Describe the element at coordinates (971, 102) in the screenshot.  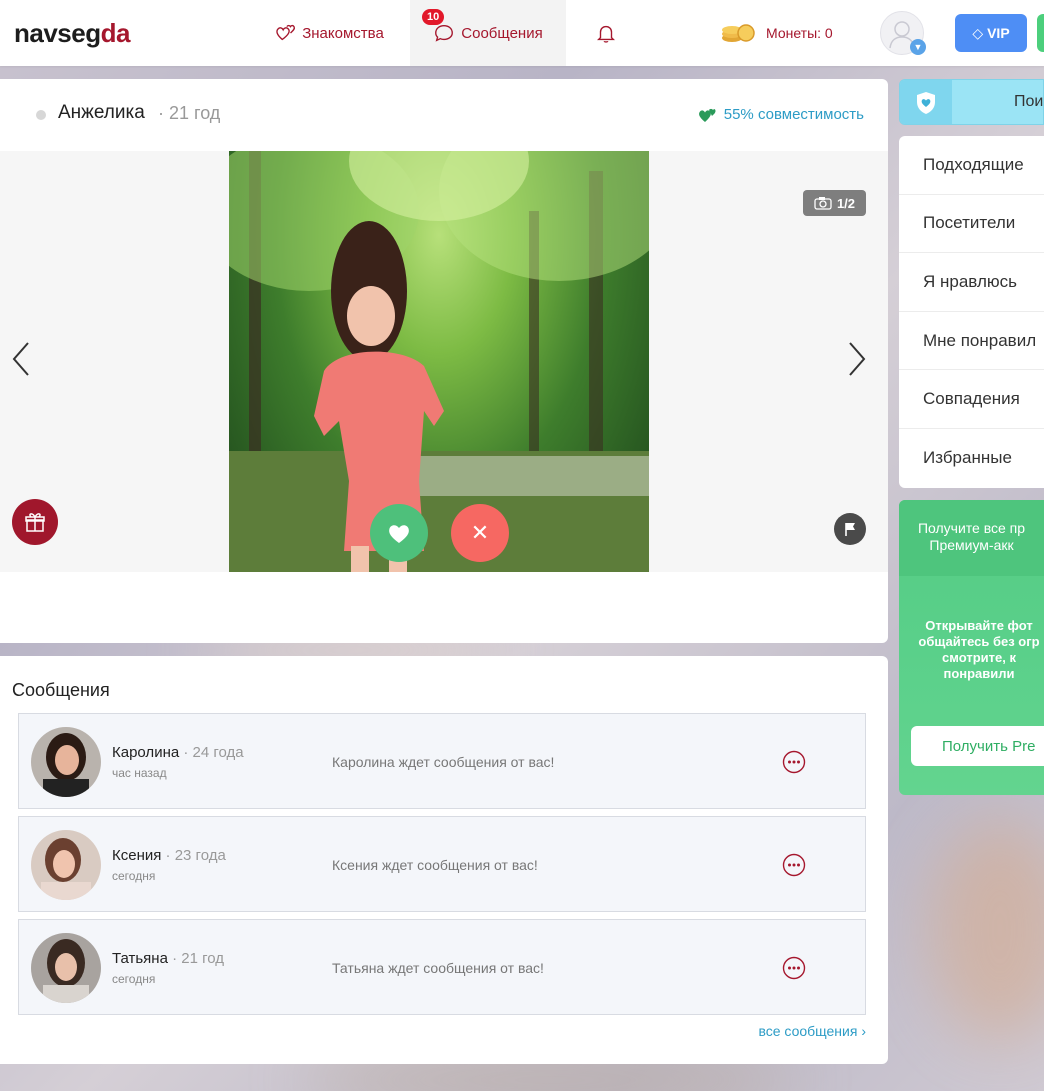
I see `search-button: Пои` at that location.